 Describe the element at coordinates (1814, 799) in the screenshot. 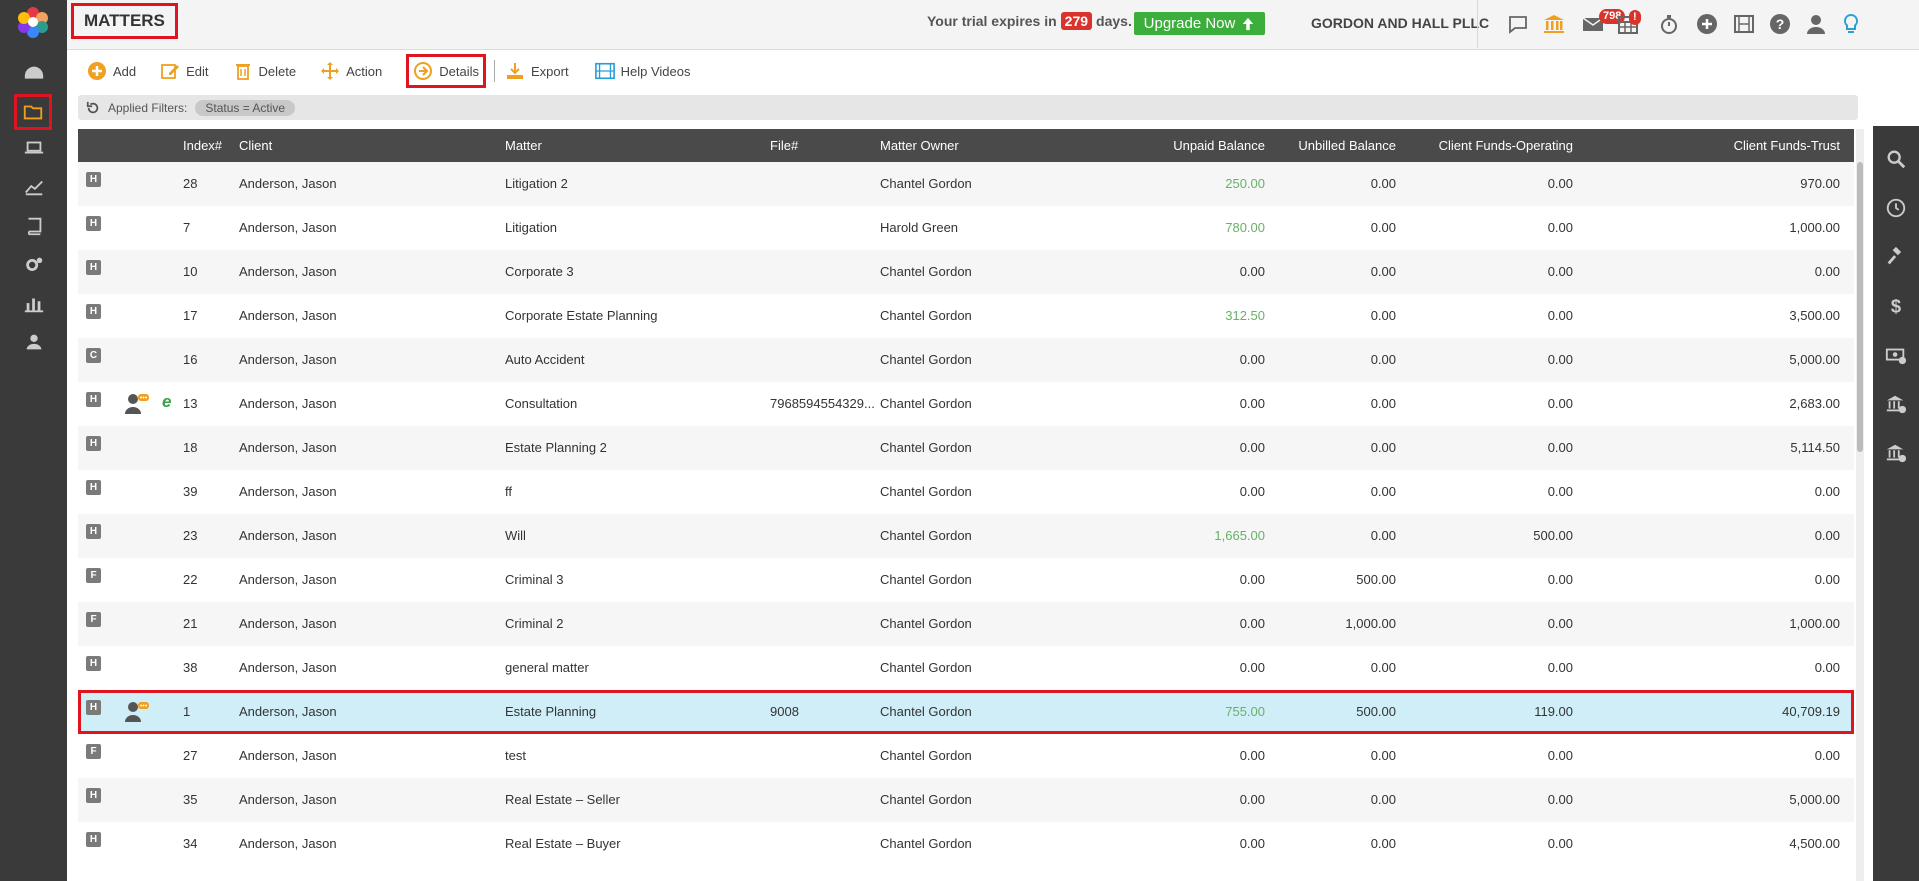

I see `cell-trust: 5,000.00` at that location.